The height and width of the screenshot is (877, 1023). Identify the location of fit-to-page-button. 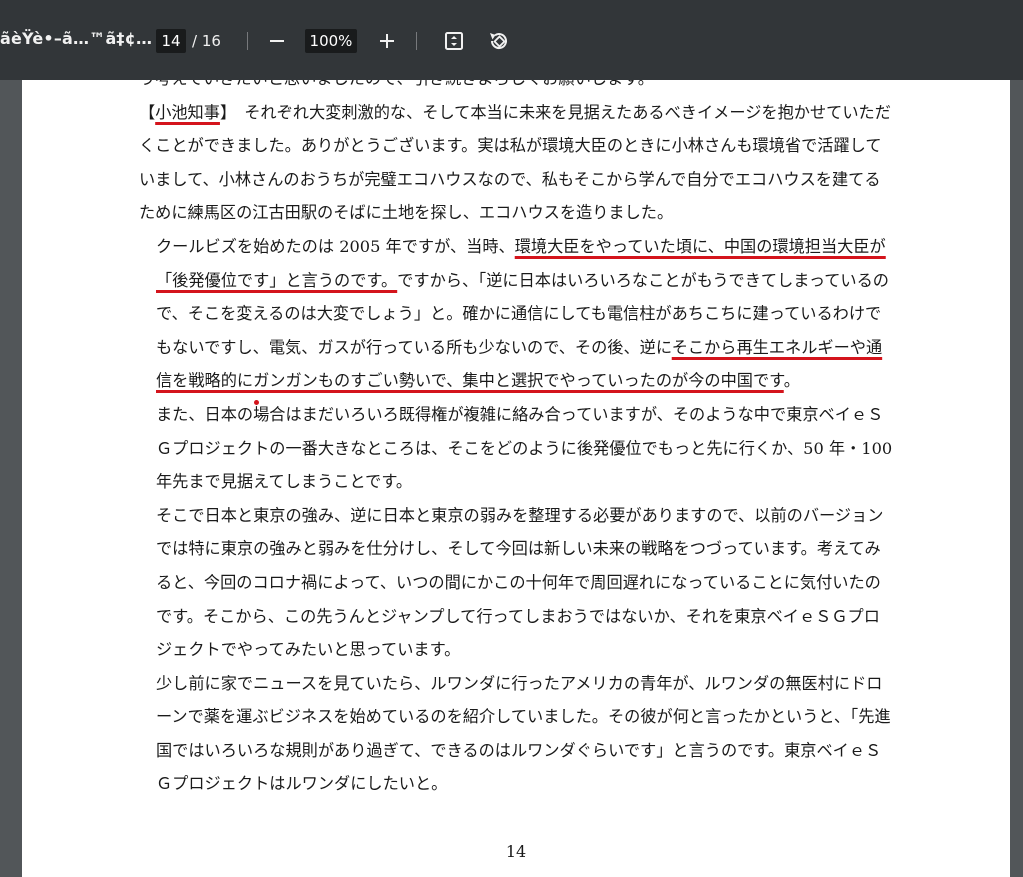
(454, 41).